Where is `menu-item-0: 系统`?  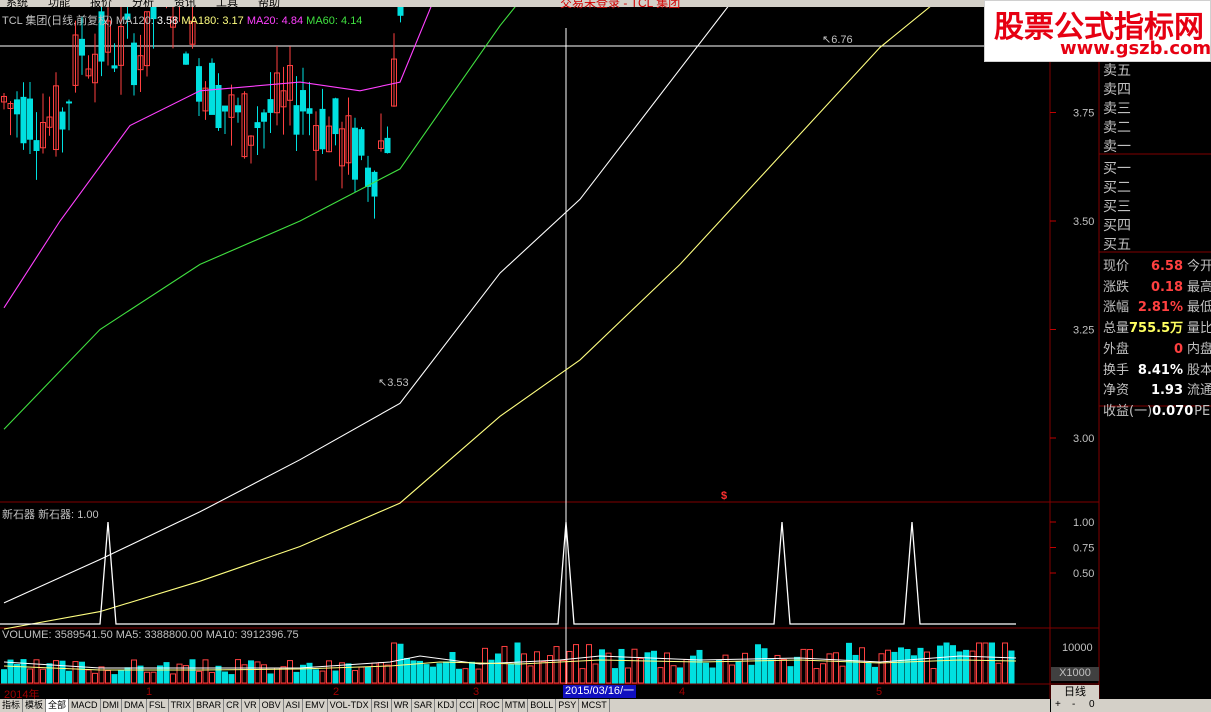
menu-item-0: 系统 is located at coordinates (17, 3).